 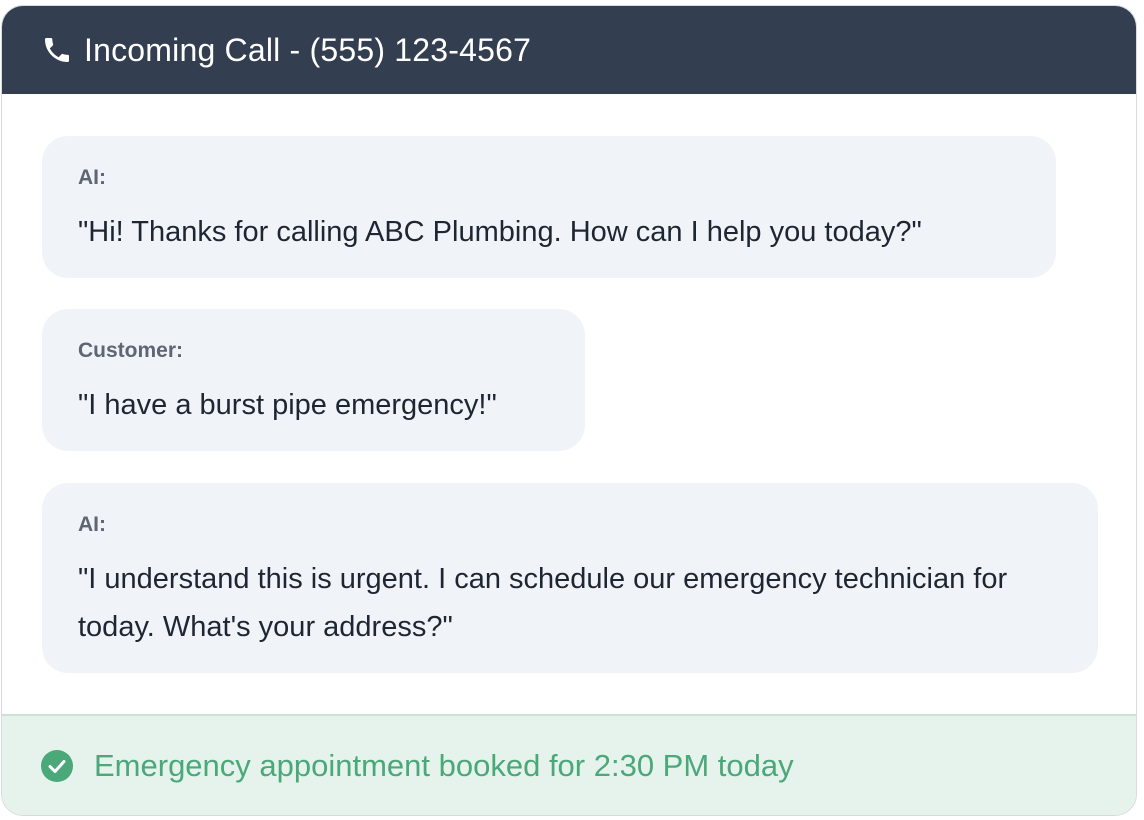 What do you see at coordinates (57, 766) in the screenshot?
I see `check-circle-icon` at bounding box center [57, 766].